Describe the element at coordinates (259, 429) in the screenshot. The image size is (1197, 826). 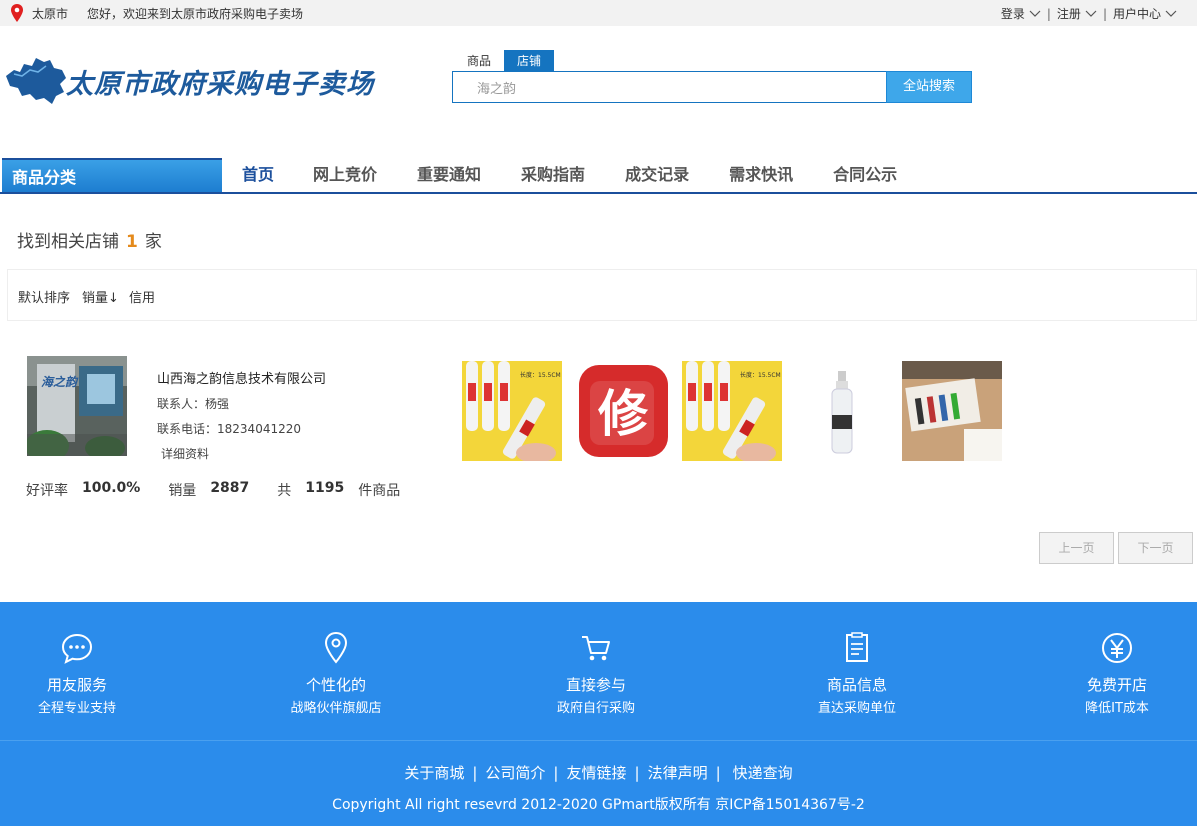
I see `phone-number: 18234041220` at that location.